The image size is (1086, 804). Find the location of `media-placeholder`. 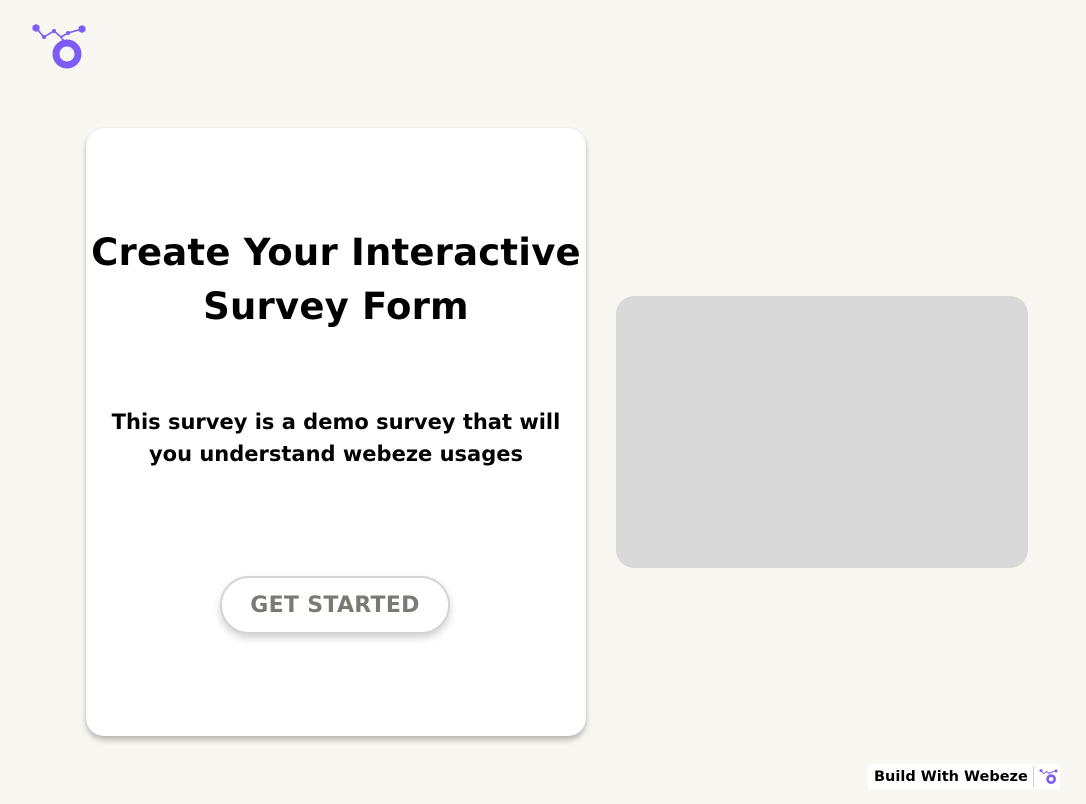

media-placeholder is located at coordinates (822, 432).